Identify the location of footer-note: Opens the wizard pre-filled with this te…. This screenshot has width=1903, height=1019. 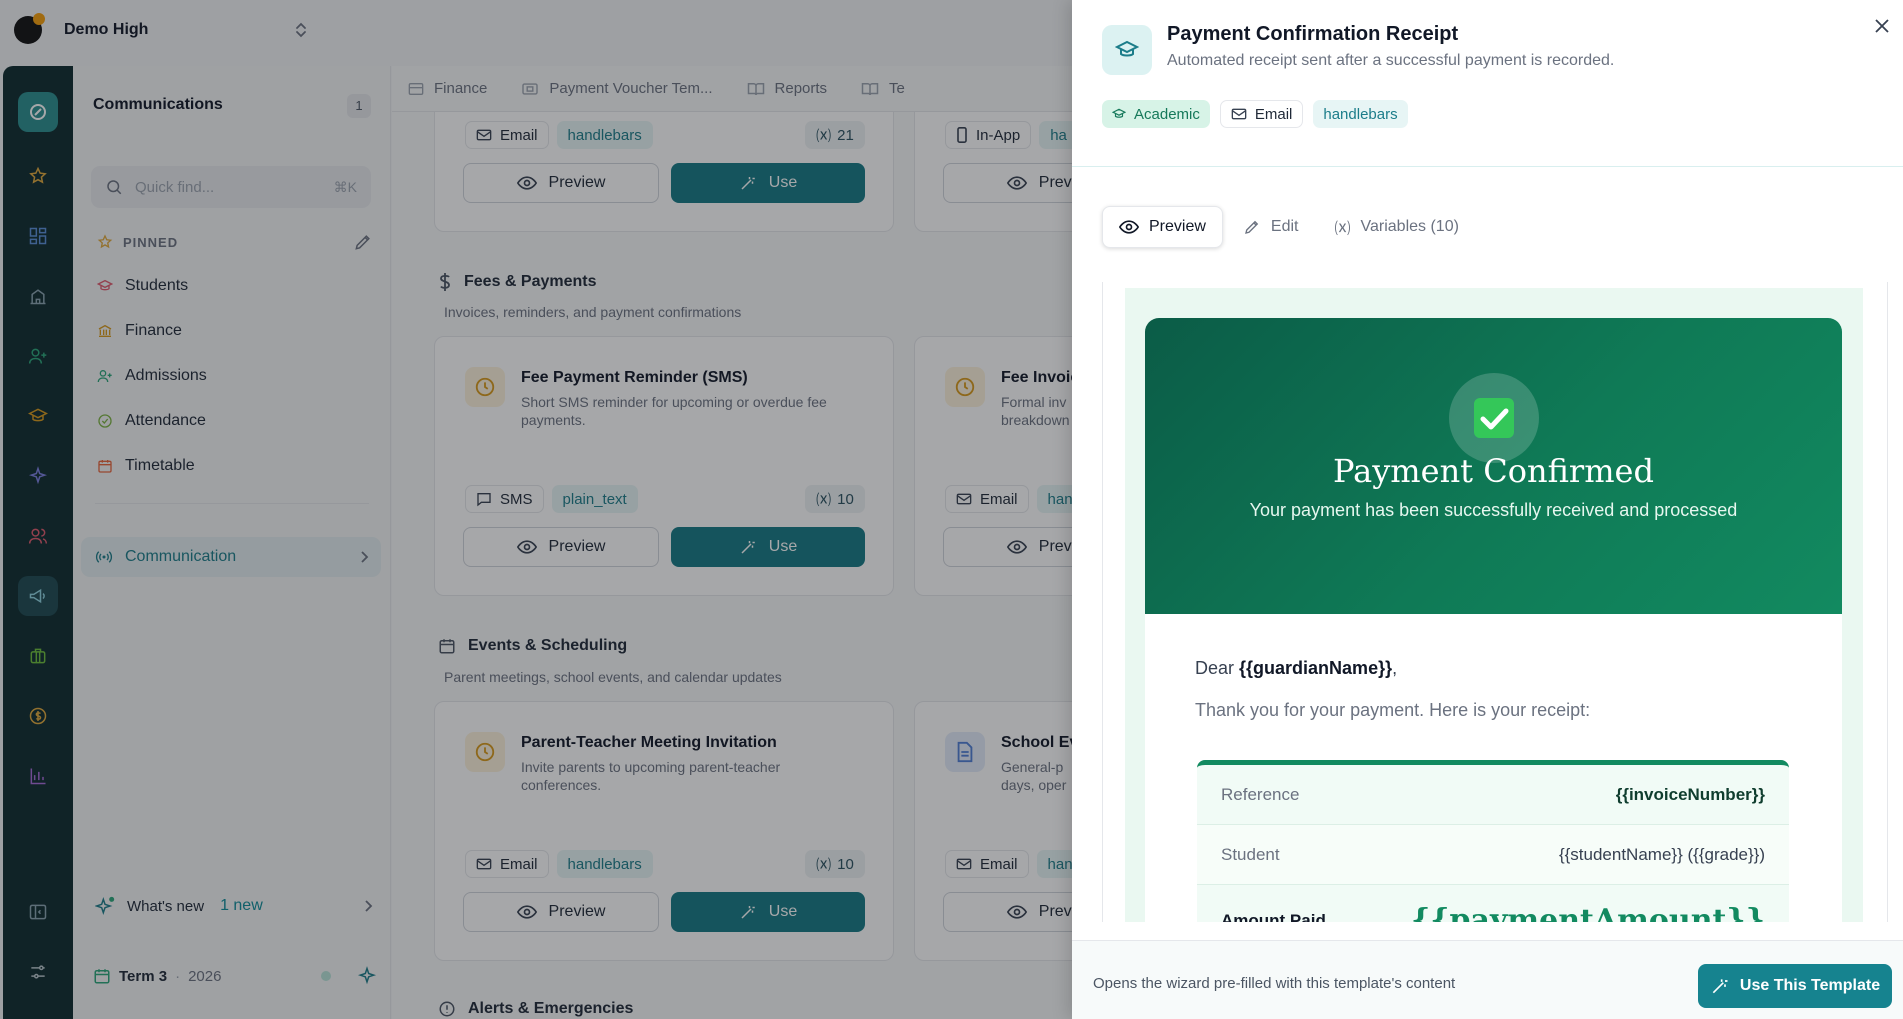
(1274, 983).